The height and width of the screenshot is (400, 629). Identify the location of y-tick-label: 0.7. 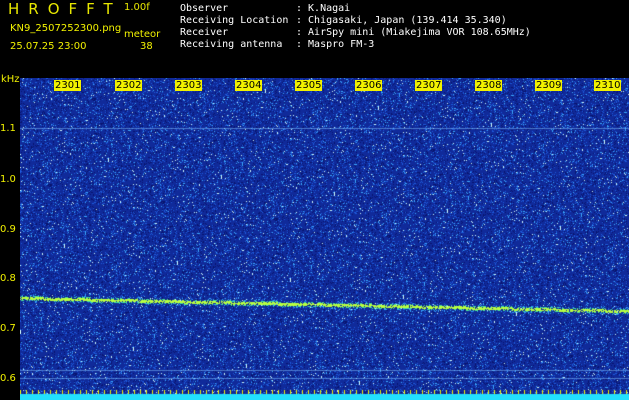
(8, 328).